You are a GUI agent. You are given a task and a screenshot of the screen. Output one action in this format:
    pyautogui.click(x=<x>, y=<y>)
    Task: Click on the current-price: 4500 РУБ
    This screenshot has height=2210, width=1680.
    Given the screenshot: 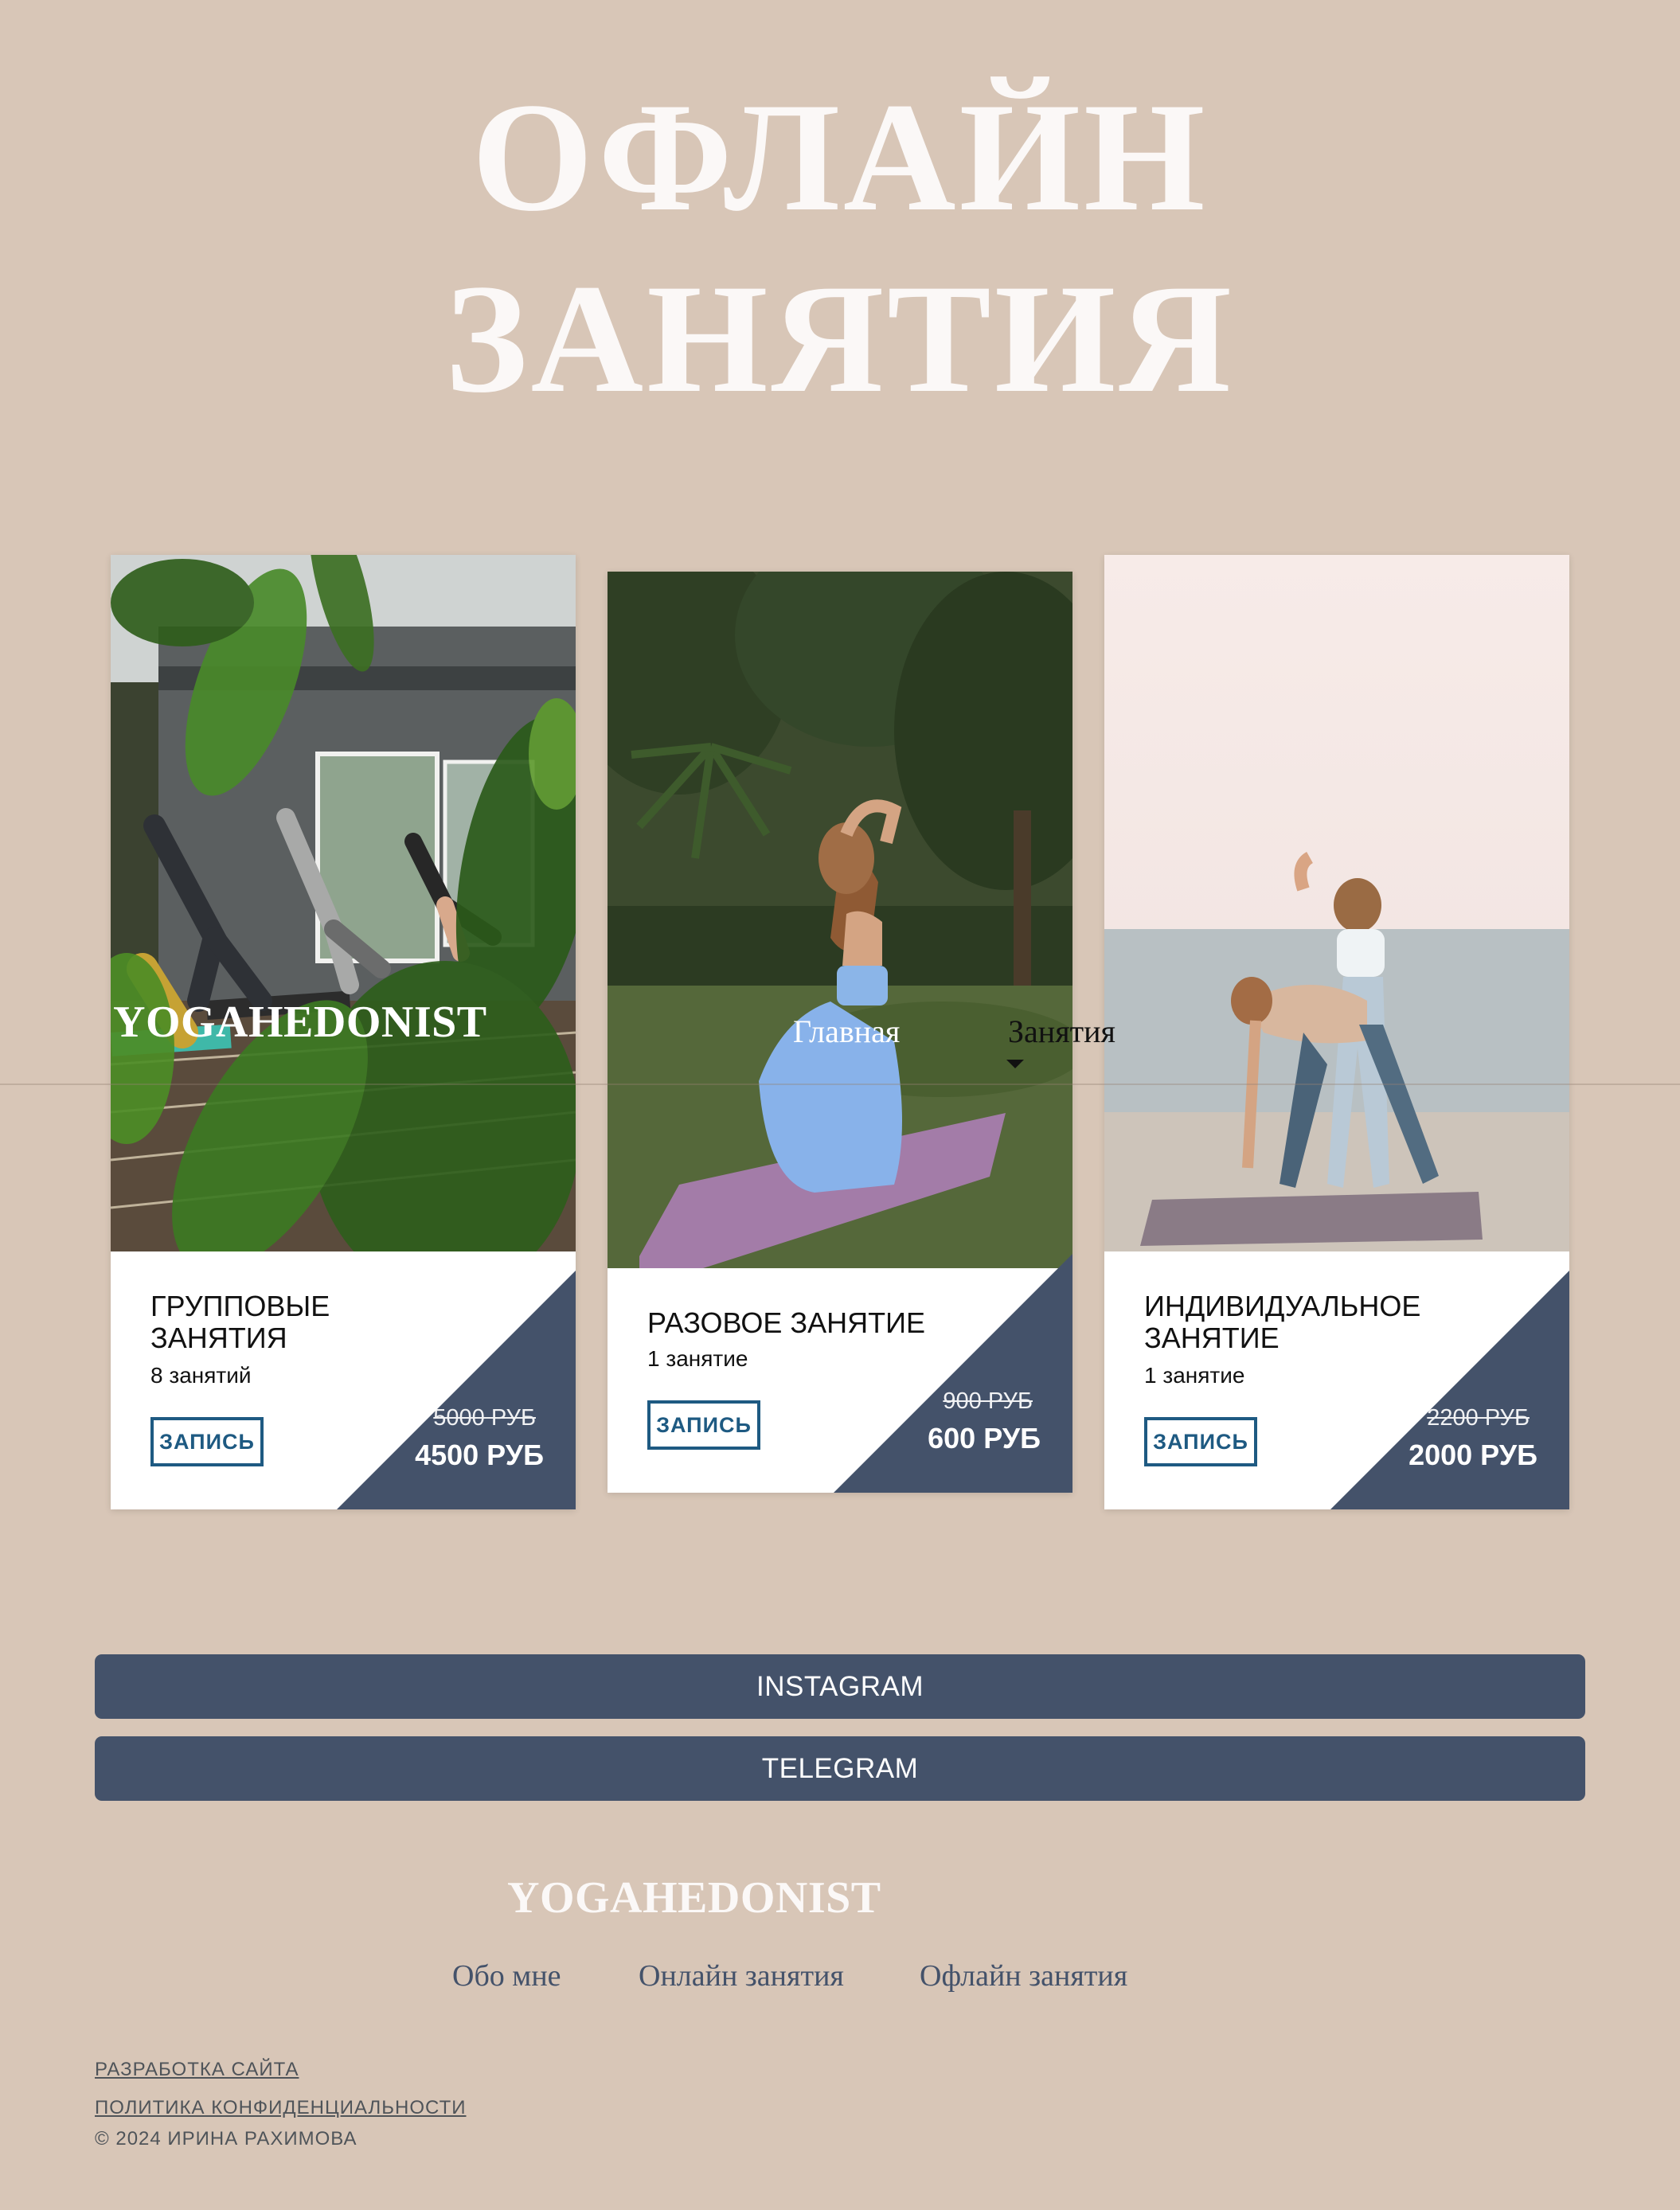 What is the action you would take?
    pyautogui.click(x=479, y=1455)
    